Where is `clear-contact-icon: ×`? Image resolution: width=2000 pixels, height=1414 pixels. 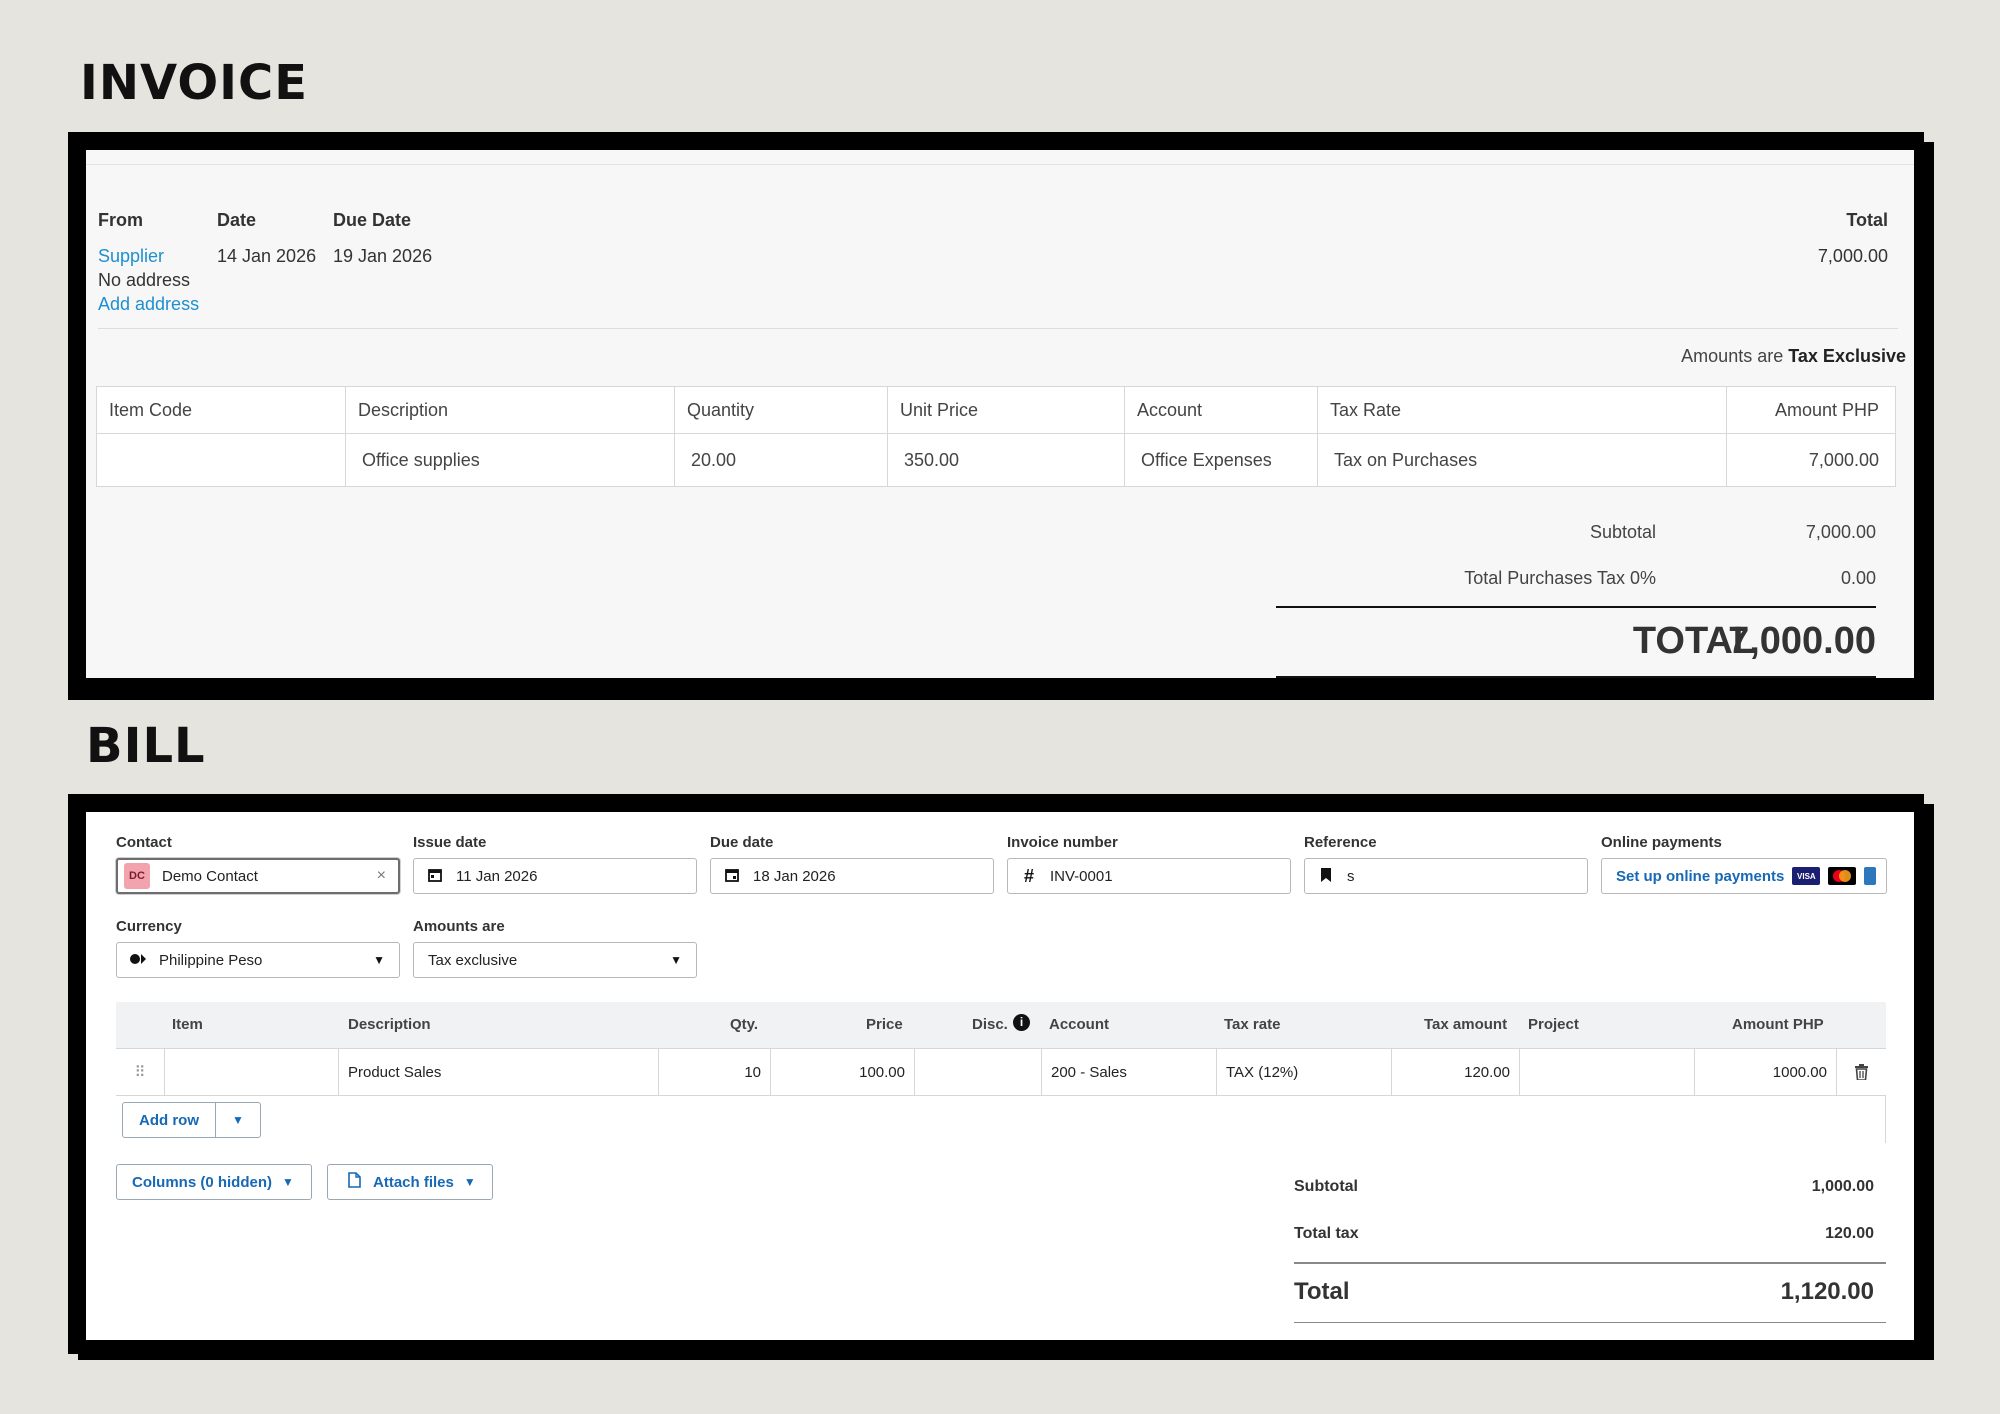 clear-contact-icon: × is located at coordinates (381, 876).